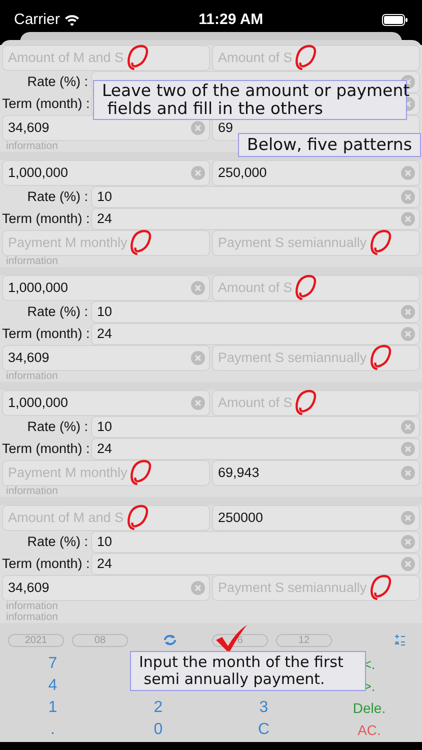 This screenshot has width=422, height=750. Describe the element at coordinates (248, 671) in the screenshot. I see `hint-tooltip: Input the month of the first semi annually payment.` at that location.